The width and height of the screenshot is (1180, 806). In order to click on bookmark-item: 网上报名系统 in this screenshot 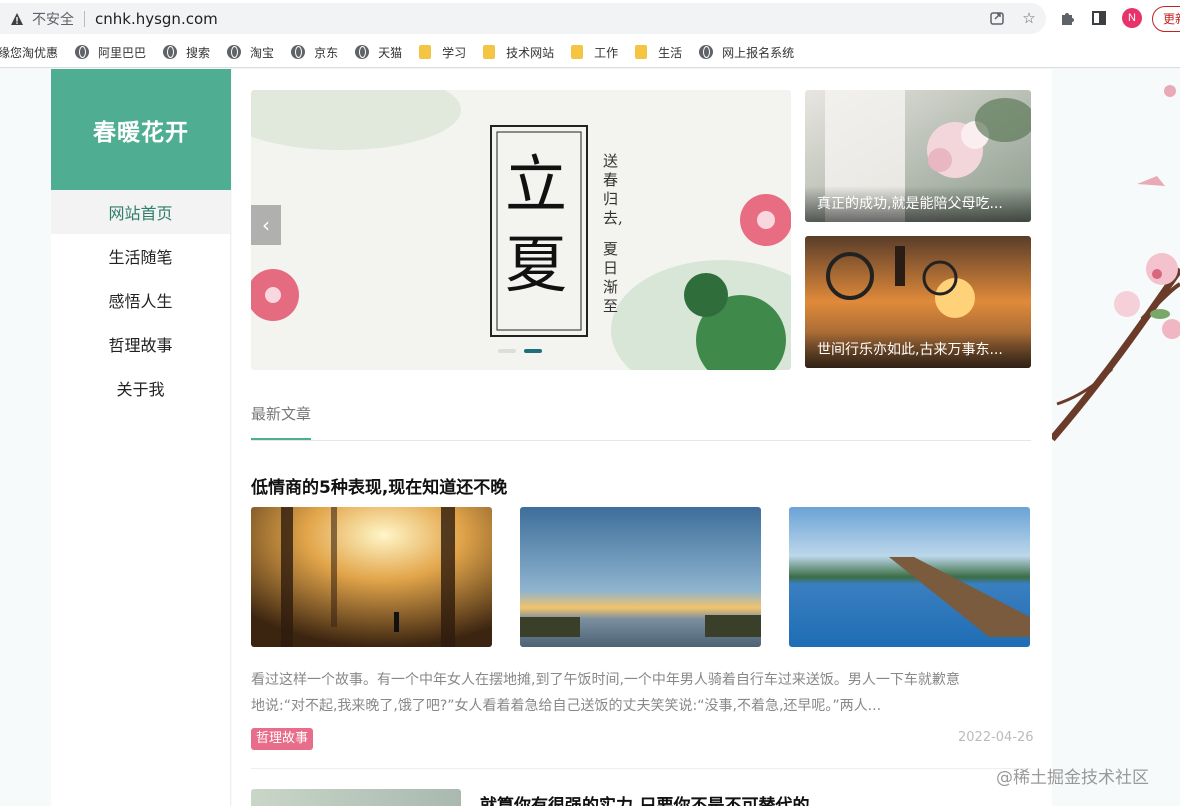, I will do `click(746, 52)`.